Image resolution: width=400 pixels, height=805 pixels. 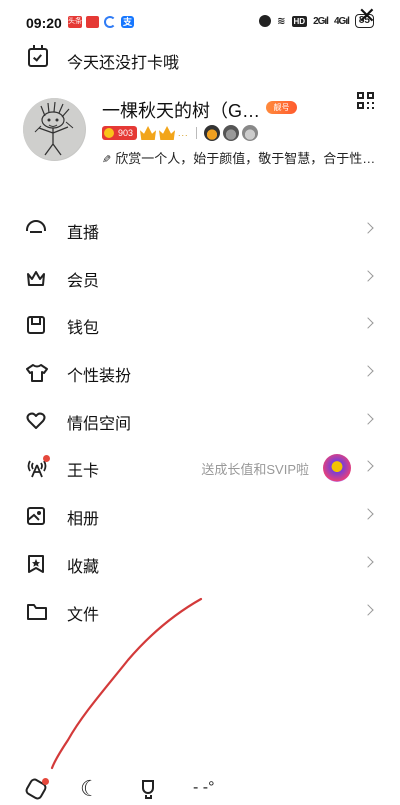 I want to click on menu-item-album: 相册, so click(x=200, y=516).